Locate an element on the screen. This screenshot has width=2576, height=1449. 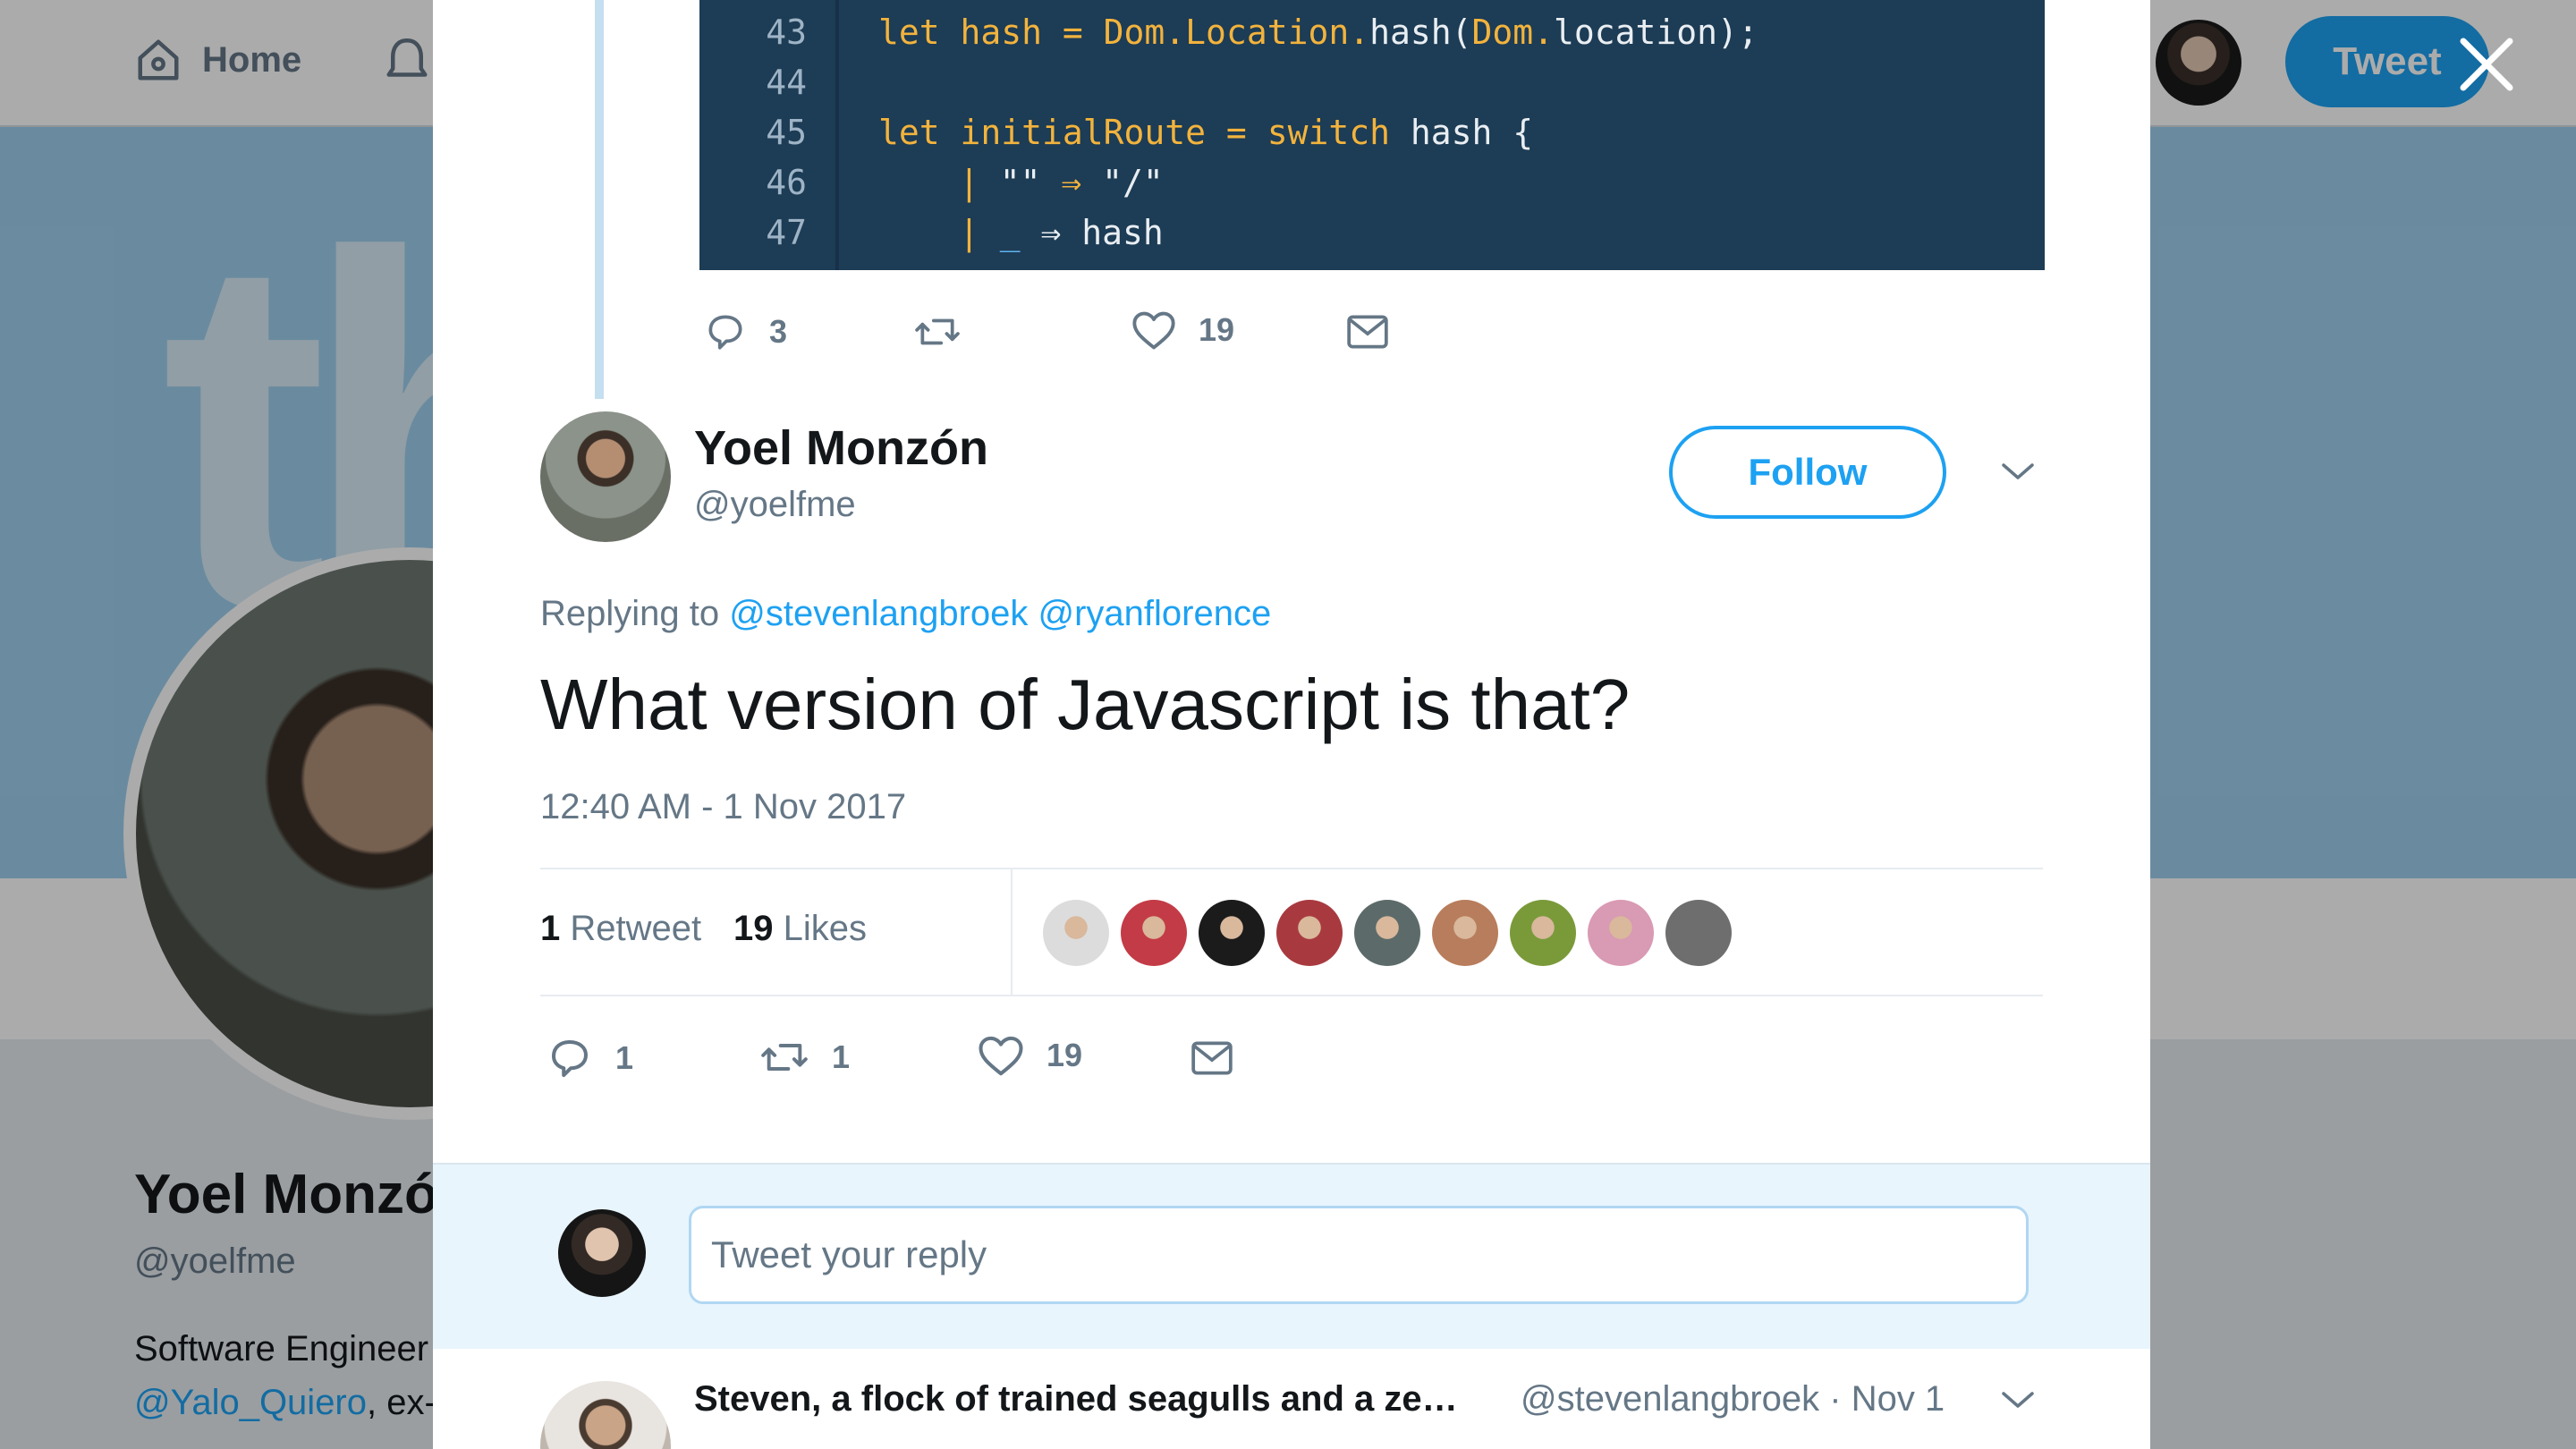
reply-author-meta: @stevenlangbroek · Nov 1 is located at coordinates (1733, 1399).